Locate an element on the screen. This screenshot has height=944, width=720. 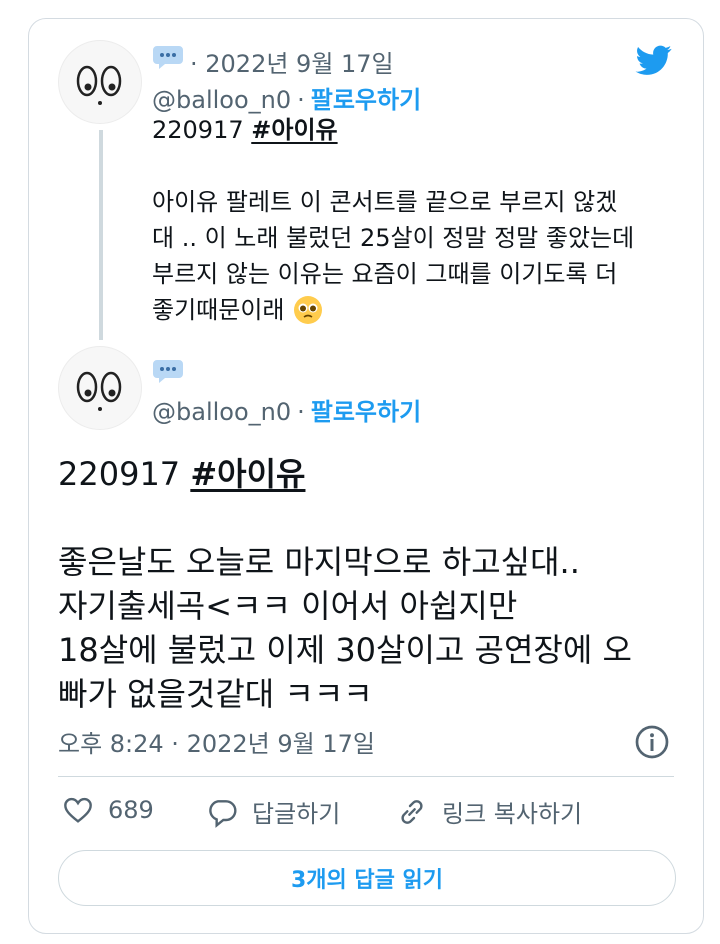
tweet-date: · 2022년 9월 17일 is located at coordinates (292, 61).